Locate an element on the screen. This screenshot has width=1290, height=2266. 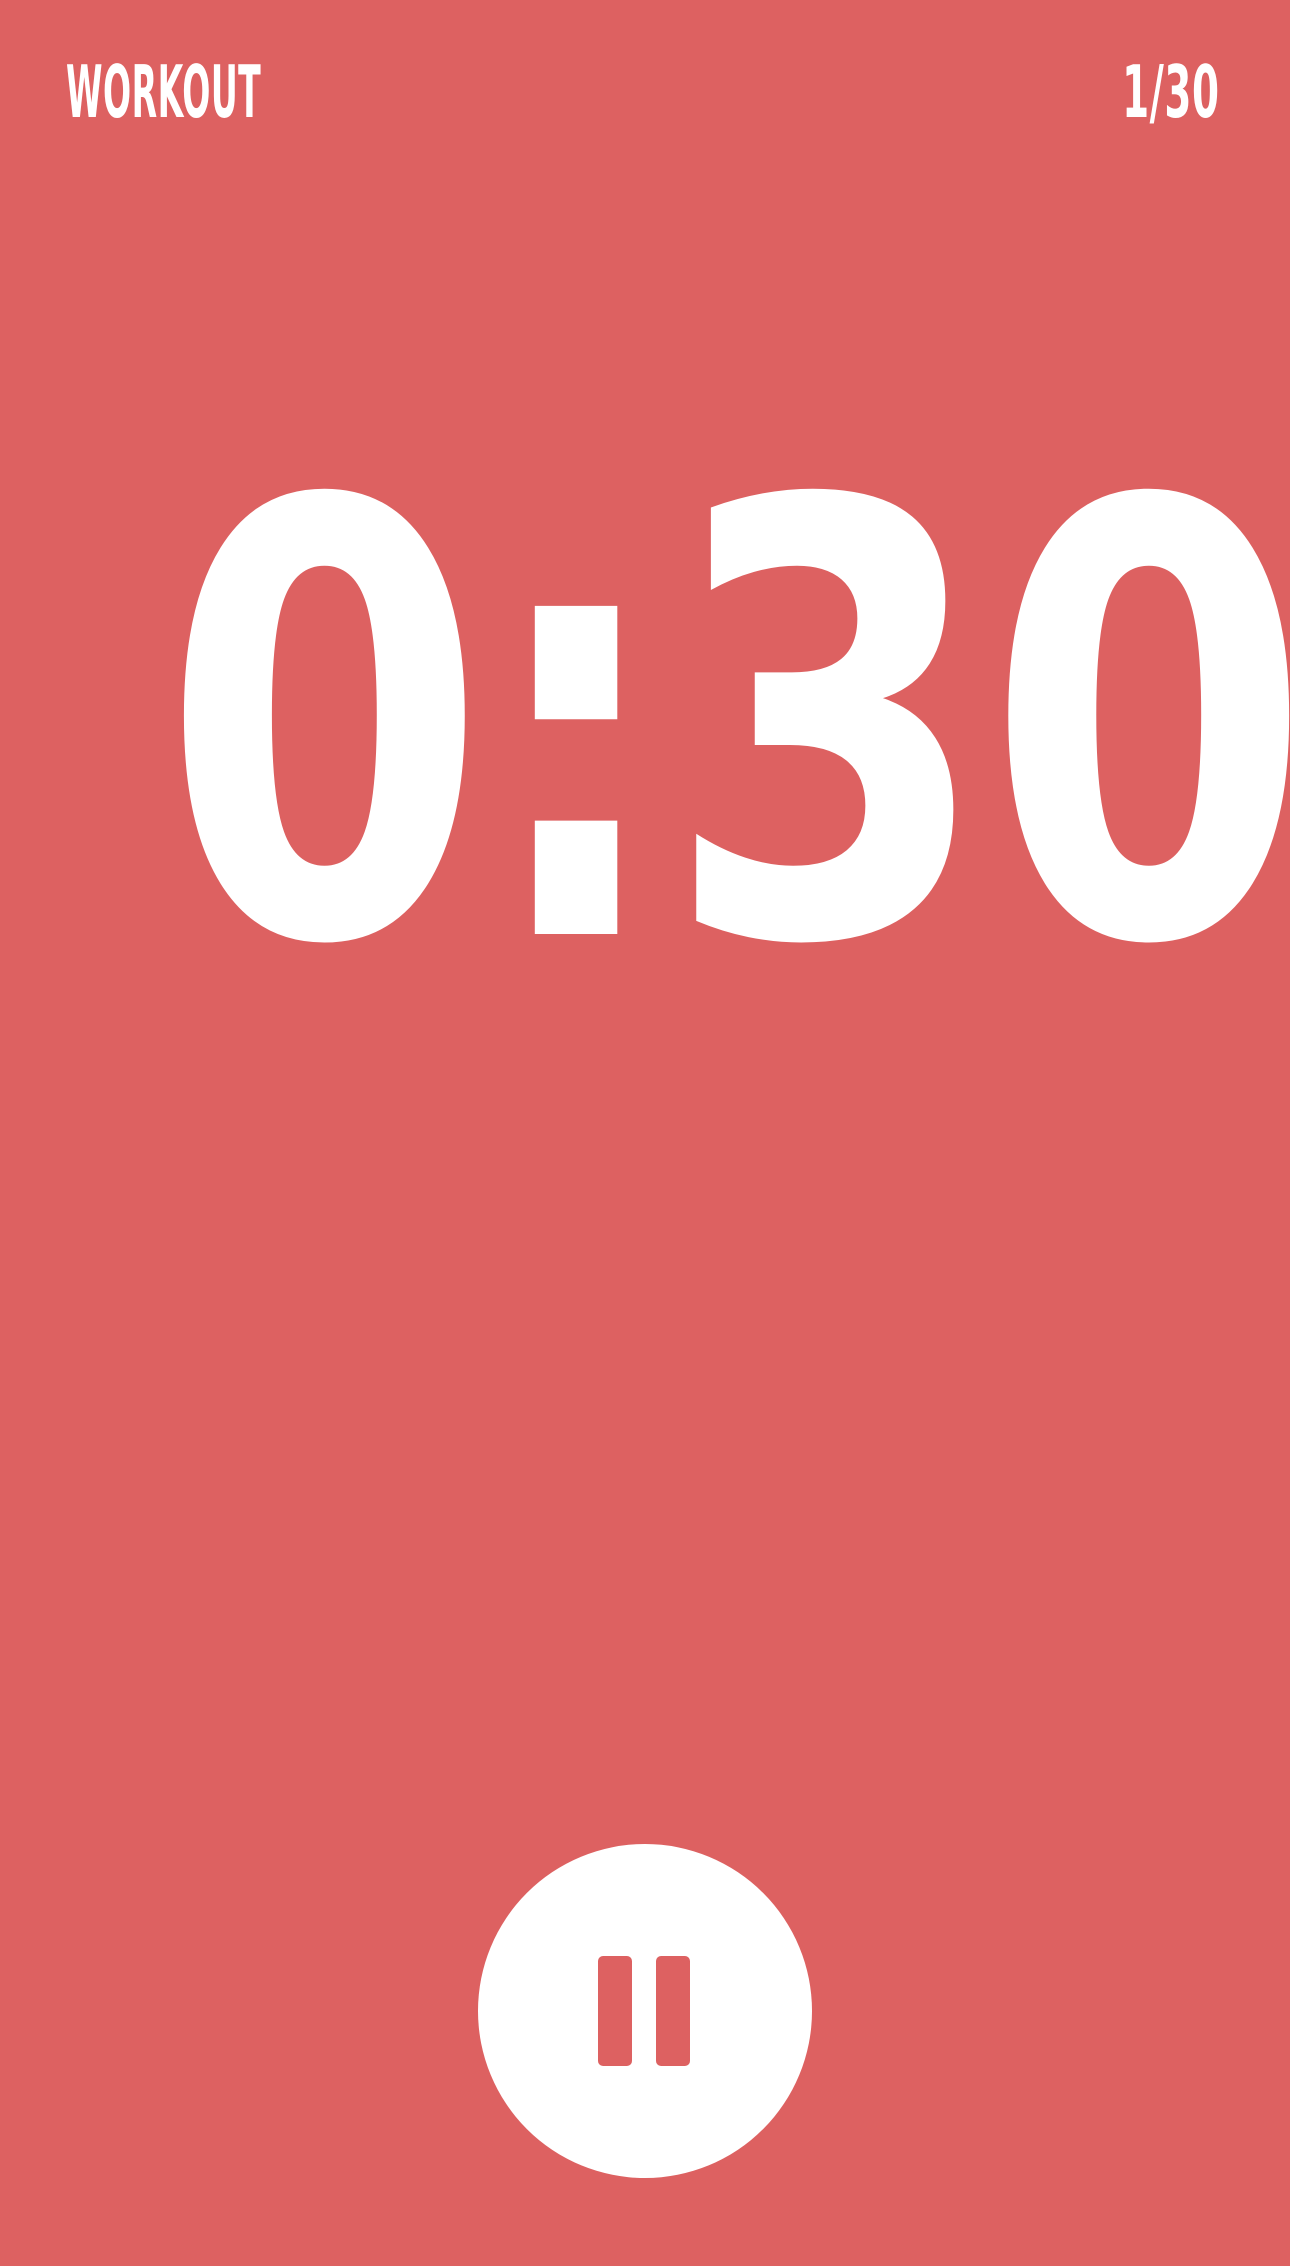
pause-icon is located at coordinates (645, 2011).